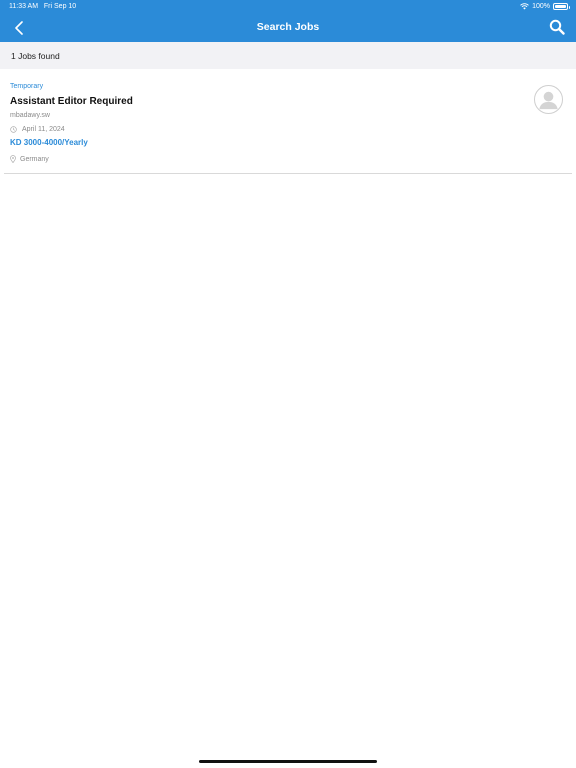  What do you see at coordinates (42, 6) in the screenshot?
I see `status-time-date: 11:33 AM Fri Sep 10` at bounding box center [42, 6].